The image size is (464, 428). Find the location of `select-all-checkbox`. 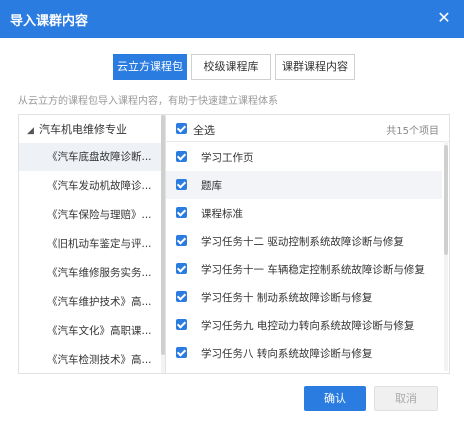

select-all-checkbox is located at coordinates (181, 128).